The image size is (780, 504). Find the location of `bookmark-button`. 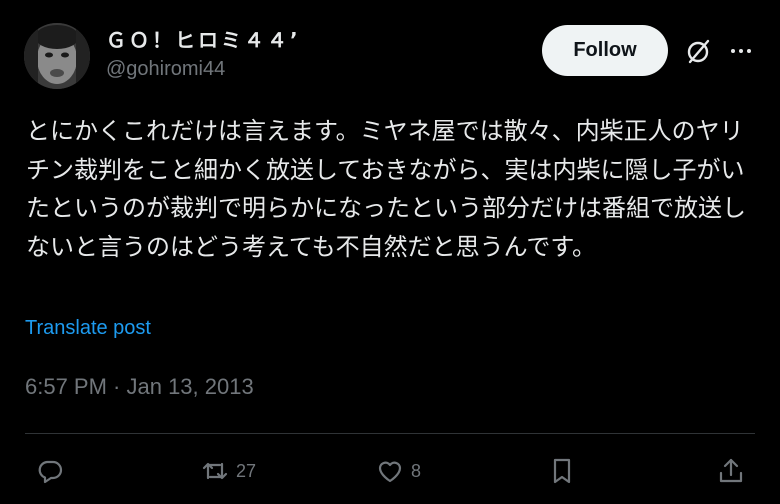

bookmark-button is located at coordinates (562, 471).